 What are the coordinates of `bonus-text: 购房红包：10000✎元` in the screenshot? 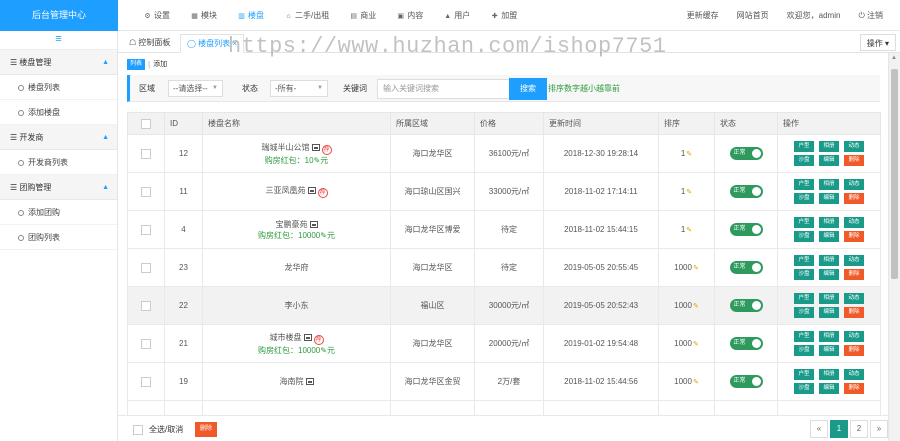 It's located at (296, 350).